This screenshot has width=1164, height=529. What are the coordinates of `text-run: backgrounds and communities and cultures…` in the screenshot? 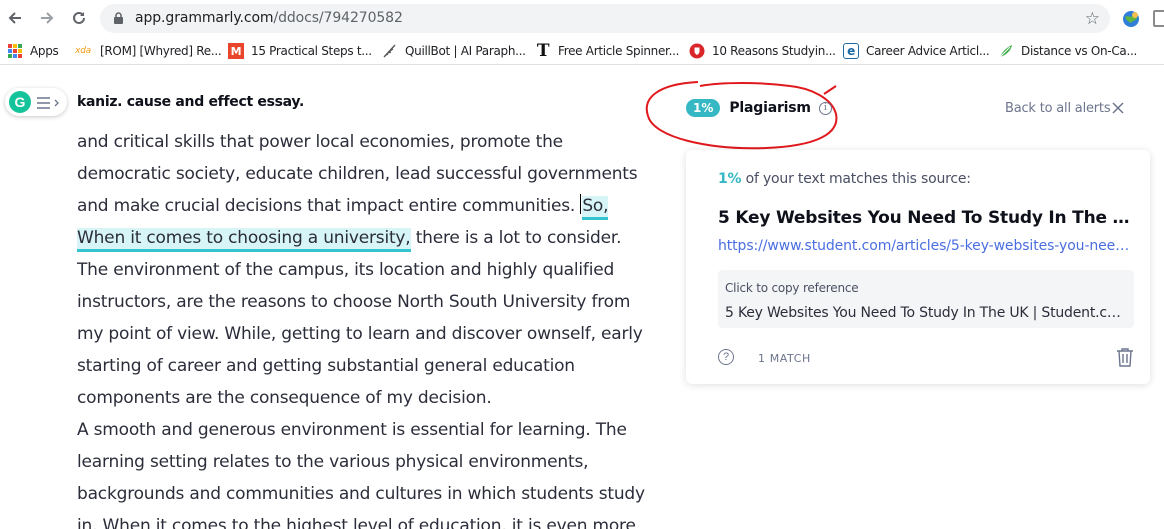 It's located at (361, 494).